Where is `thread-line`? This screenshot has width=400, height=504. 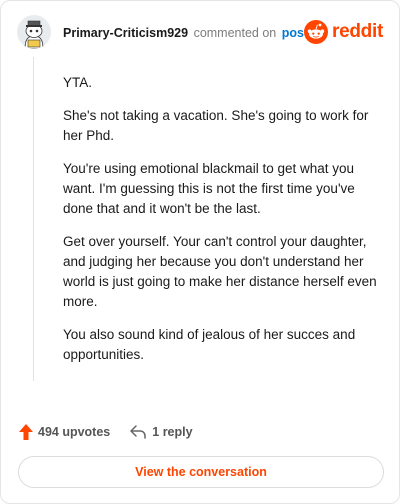
thread-line is located at coordinates (33, 219).